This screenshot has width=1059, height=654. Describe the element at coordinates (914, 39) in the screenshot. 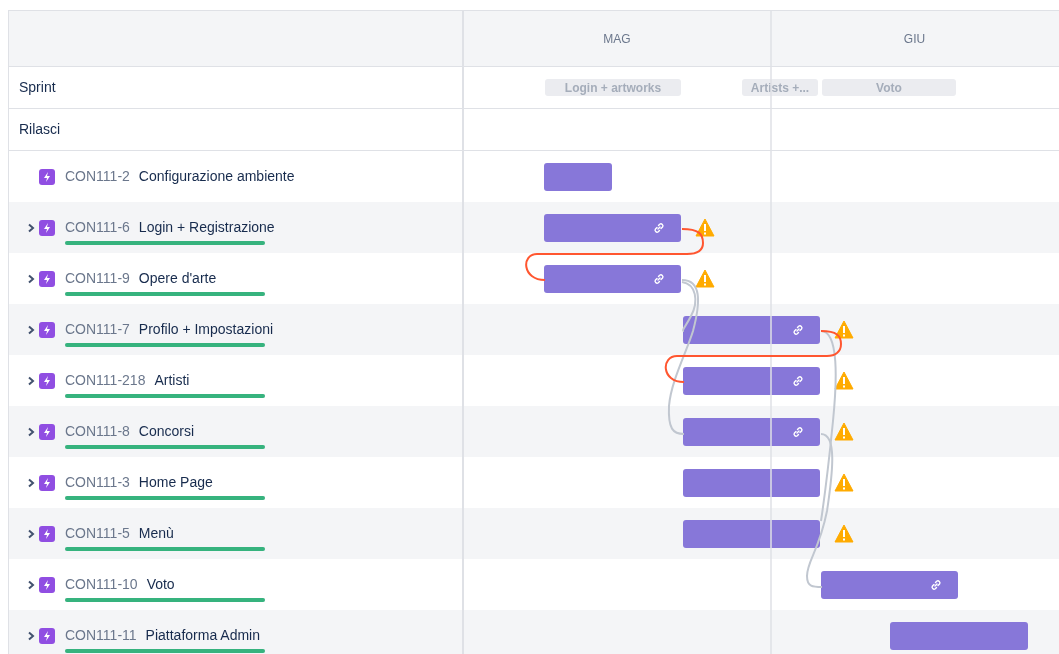

I see `month-label: GIU` at that location.